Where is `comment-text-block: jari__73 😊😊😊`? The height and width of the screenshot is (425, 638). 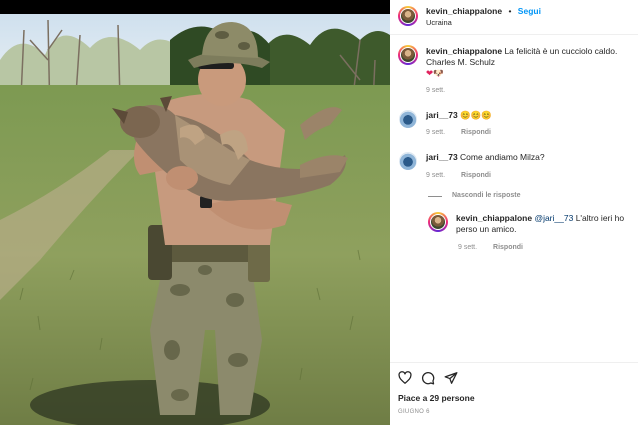 comment-text-block: jari__73 😊😊😊 is located at coordinates (459, 115).